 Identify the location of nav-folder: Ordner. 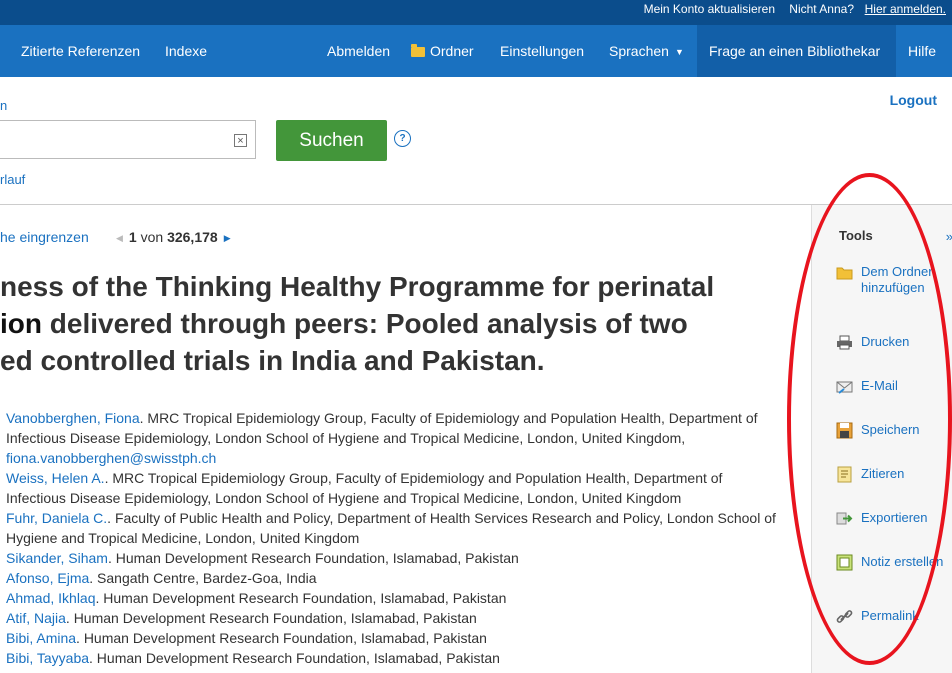
(442, 51).